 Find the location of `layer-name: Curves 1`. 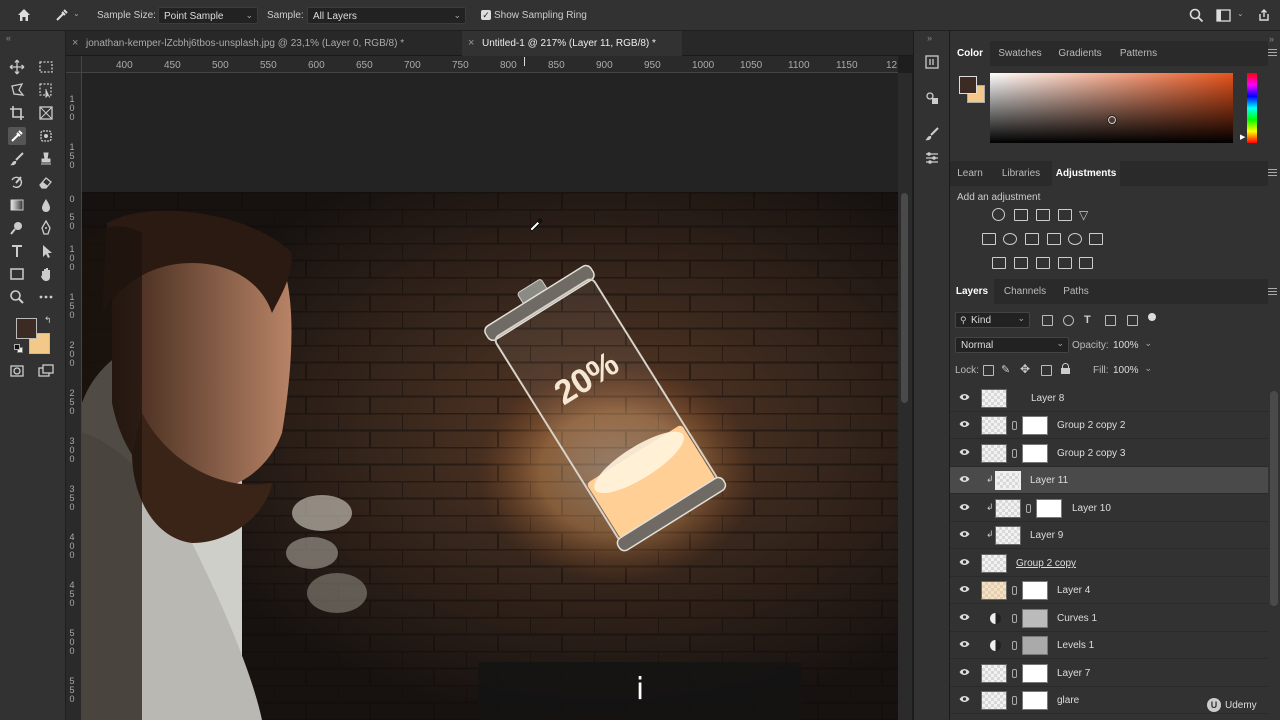

layer-name: Curves 1 is located at coordinates (1077, 618).